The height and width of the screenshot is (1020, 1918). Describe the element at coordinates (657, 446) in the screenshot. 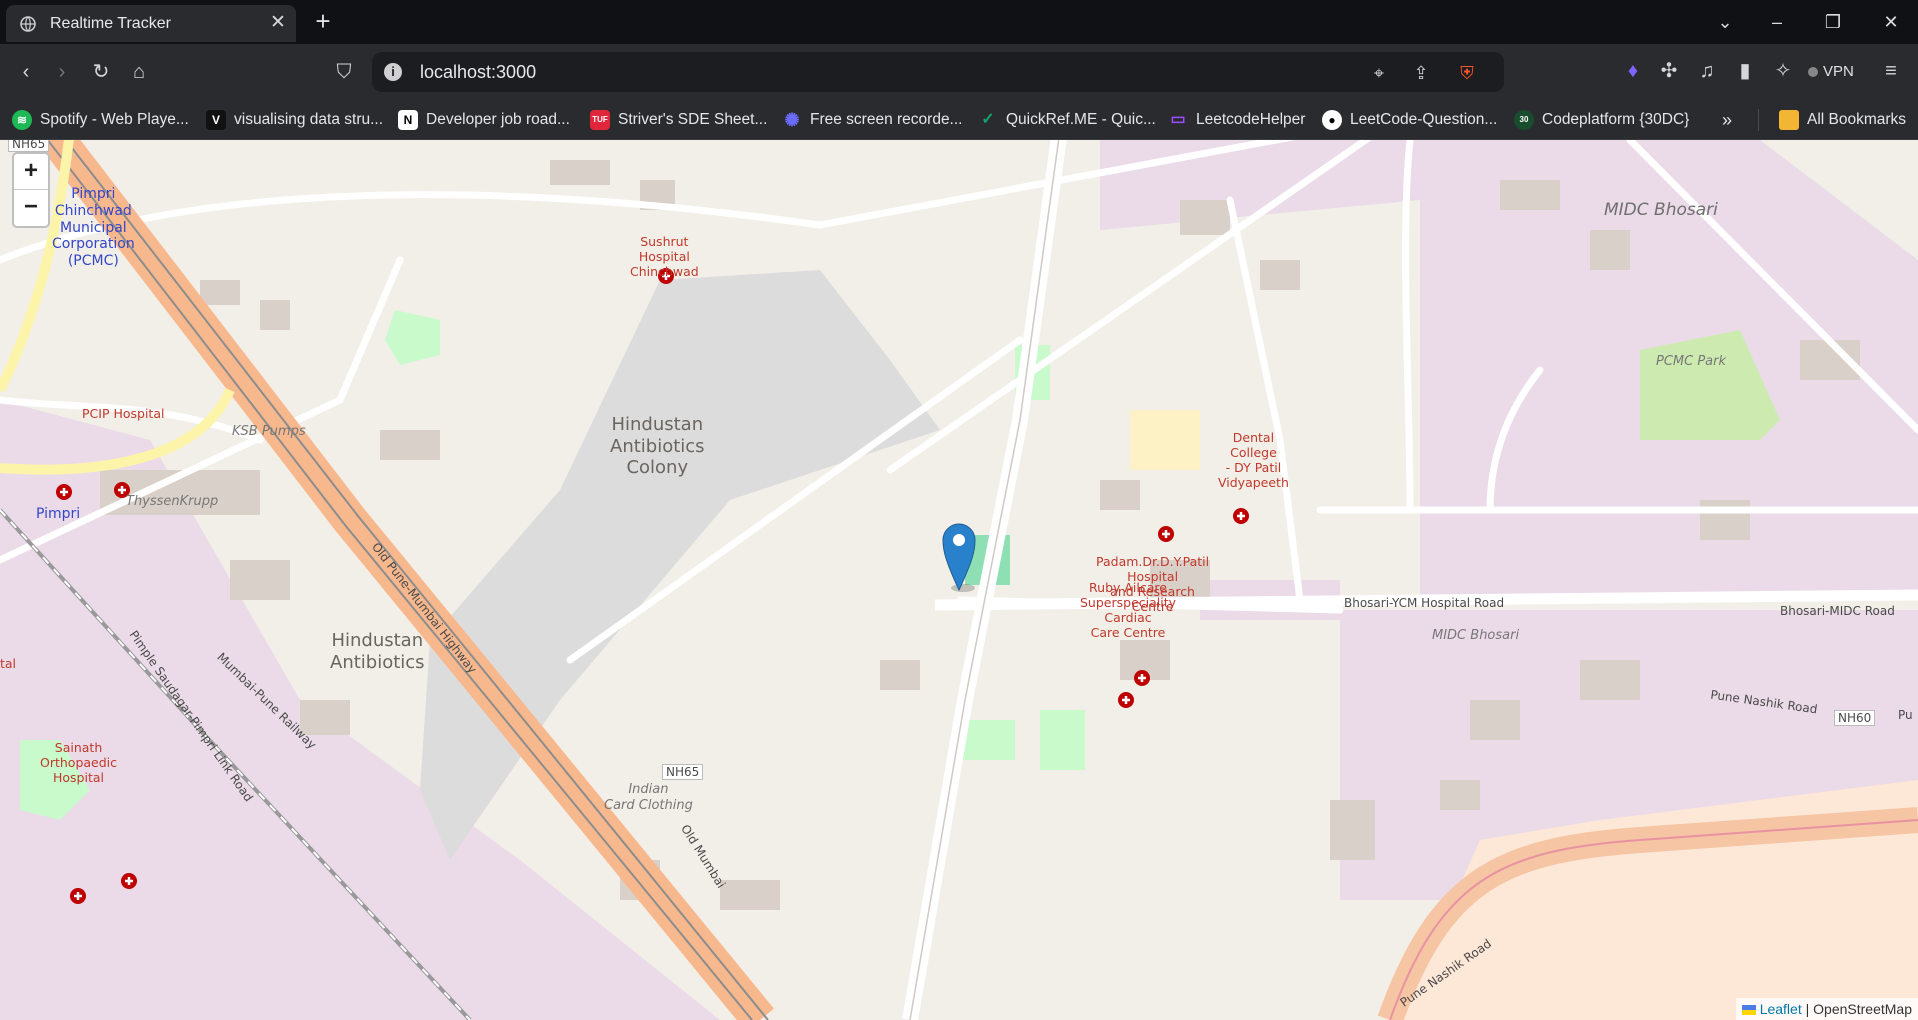

I see `map-label-hindustan-colony: Hindustan Antibiotics Colony` at that location.